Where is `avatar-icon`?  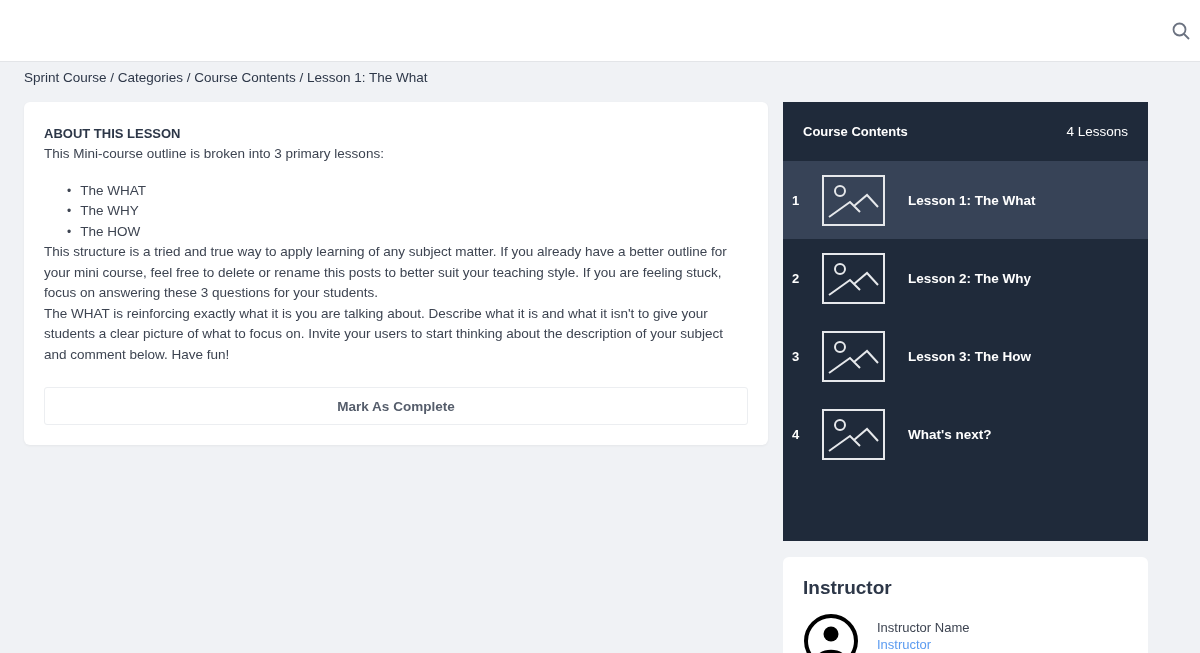 avatar-icon is located at coordinates (831, 633).